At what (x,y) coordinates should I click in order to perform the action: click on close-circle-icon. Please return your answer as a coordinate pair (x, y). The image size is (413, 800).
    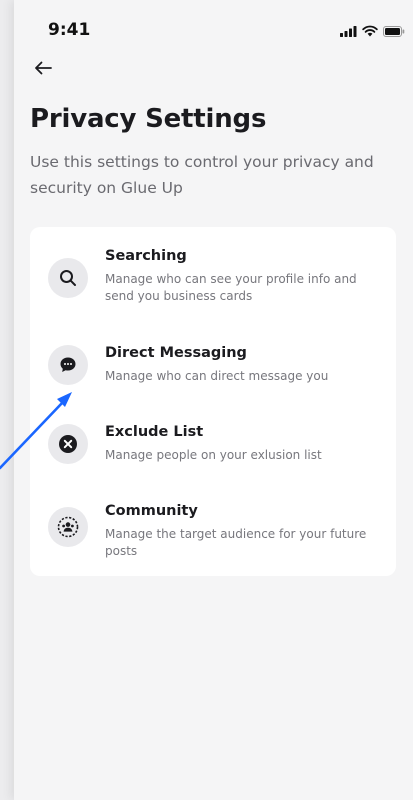
    Looking at the image, I should click on (68, 444).